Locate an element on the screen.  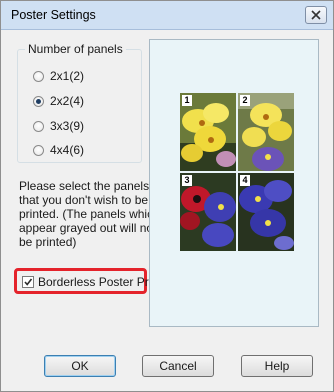
instructions-line: be printed) is located at coordinates (48, 242).